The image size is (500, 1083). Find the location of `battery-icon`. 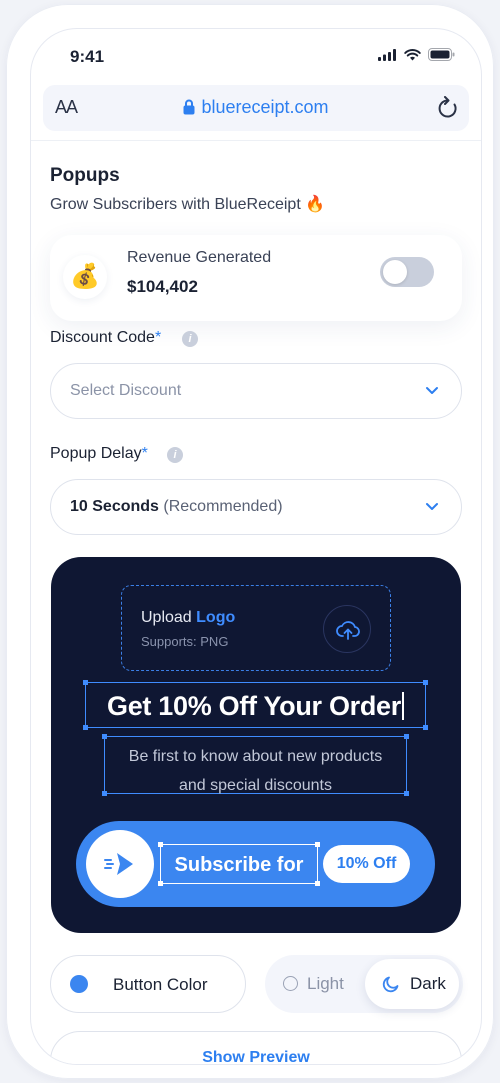

battery-icon is located at coordinates (441, 54).